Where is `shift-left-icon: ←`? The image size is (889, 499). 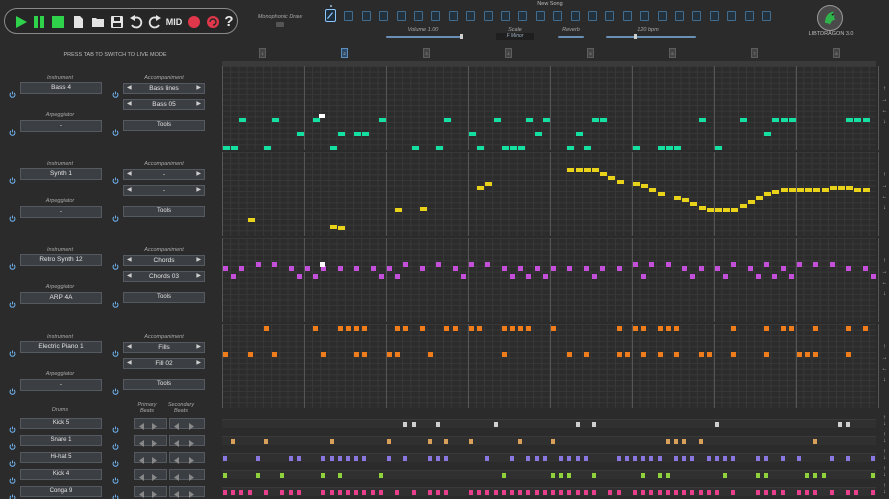
shift-left-icon: ← is located at coordinates (884, 369).